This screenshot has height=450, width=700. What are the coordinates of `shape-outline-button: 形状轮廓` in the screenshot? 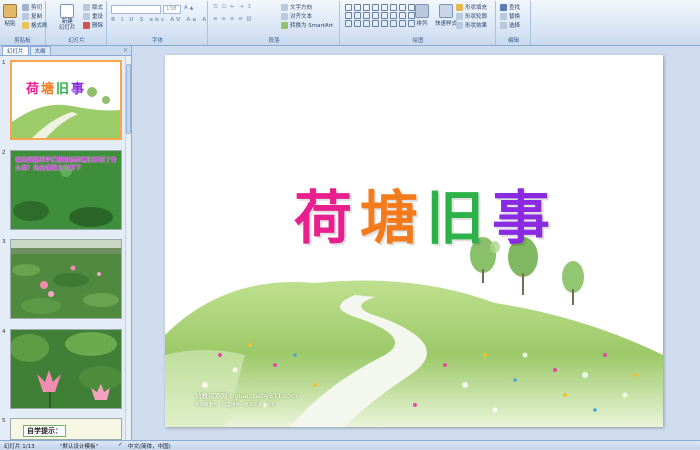 It's located at (471, 16).